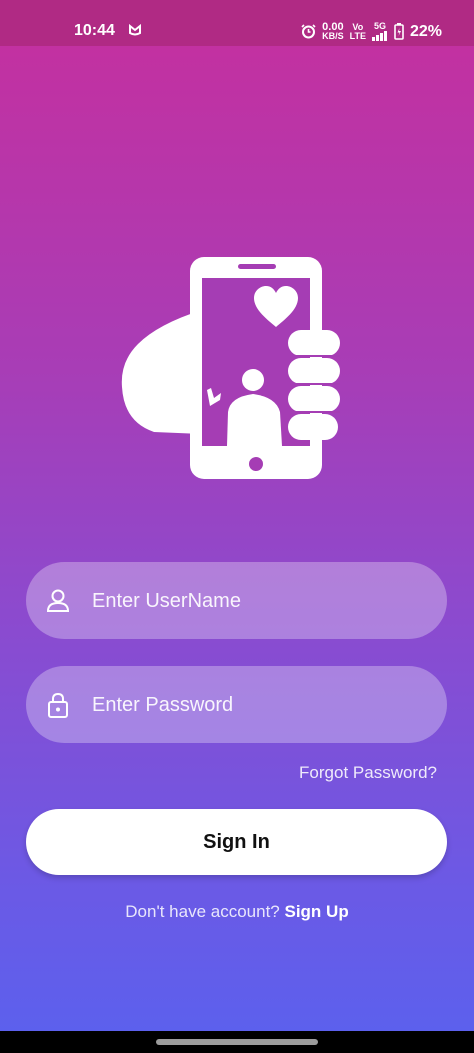 This screenshot has width=474, height=1053. I want to click on status-icons: 0.00 KB/S Vo LTE 5G 22%, so click(371, 31).